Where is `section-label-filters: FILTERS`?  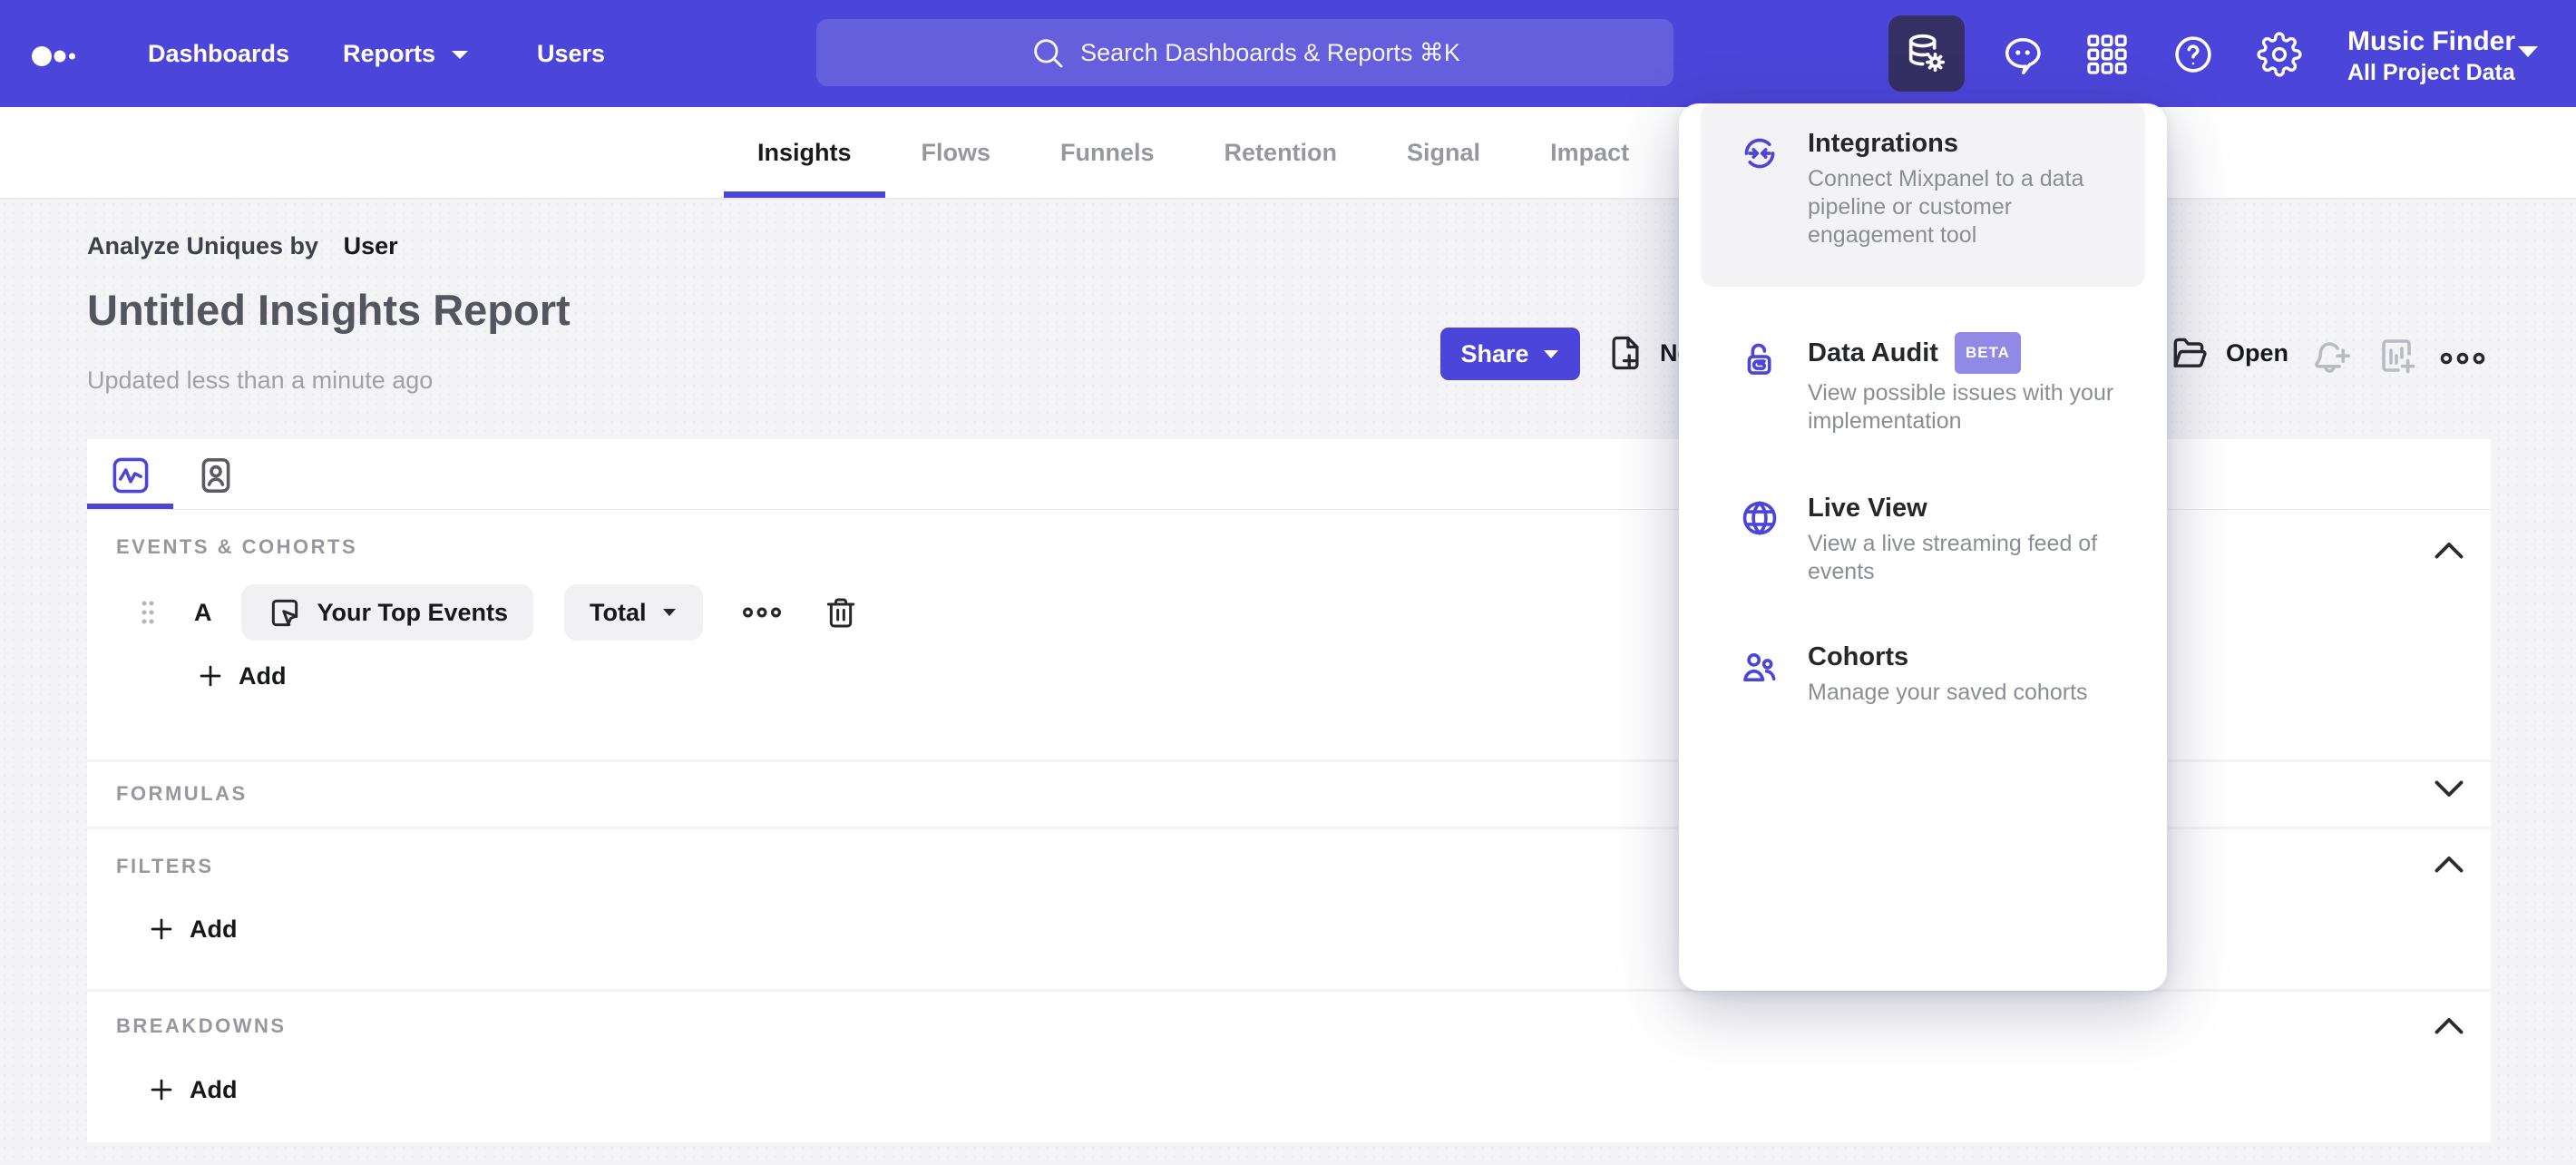 section-label-filters: FILTERS is located at coordinates (165, 866).